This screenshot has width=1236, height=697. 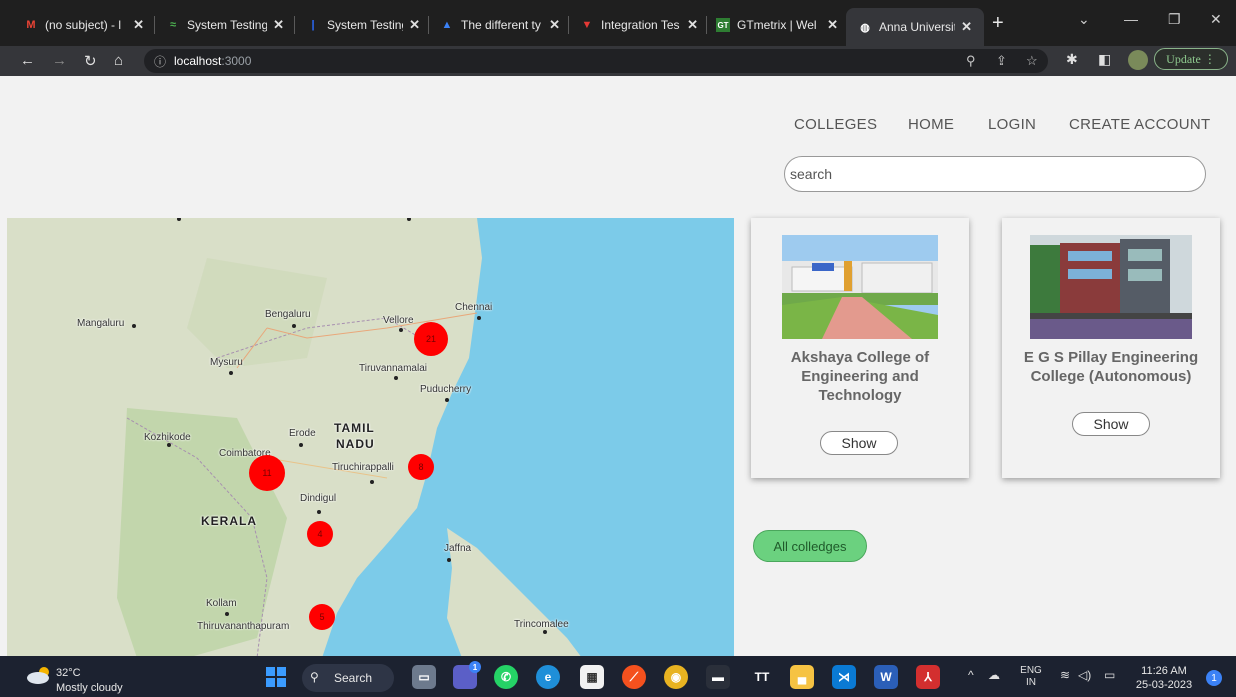 I want to click on reload-icon: ↻, so click(x=90, y=61).